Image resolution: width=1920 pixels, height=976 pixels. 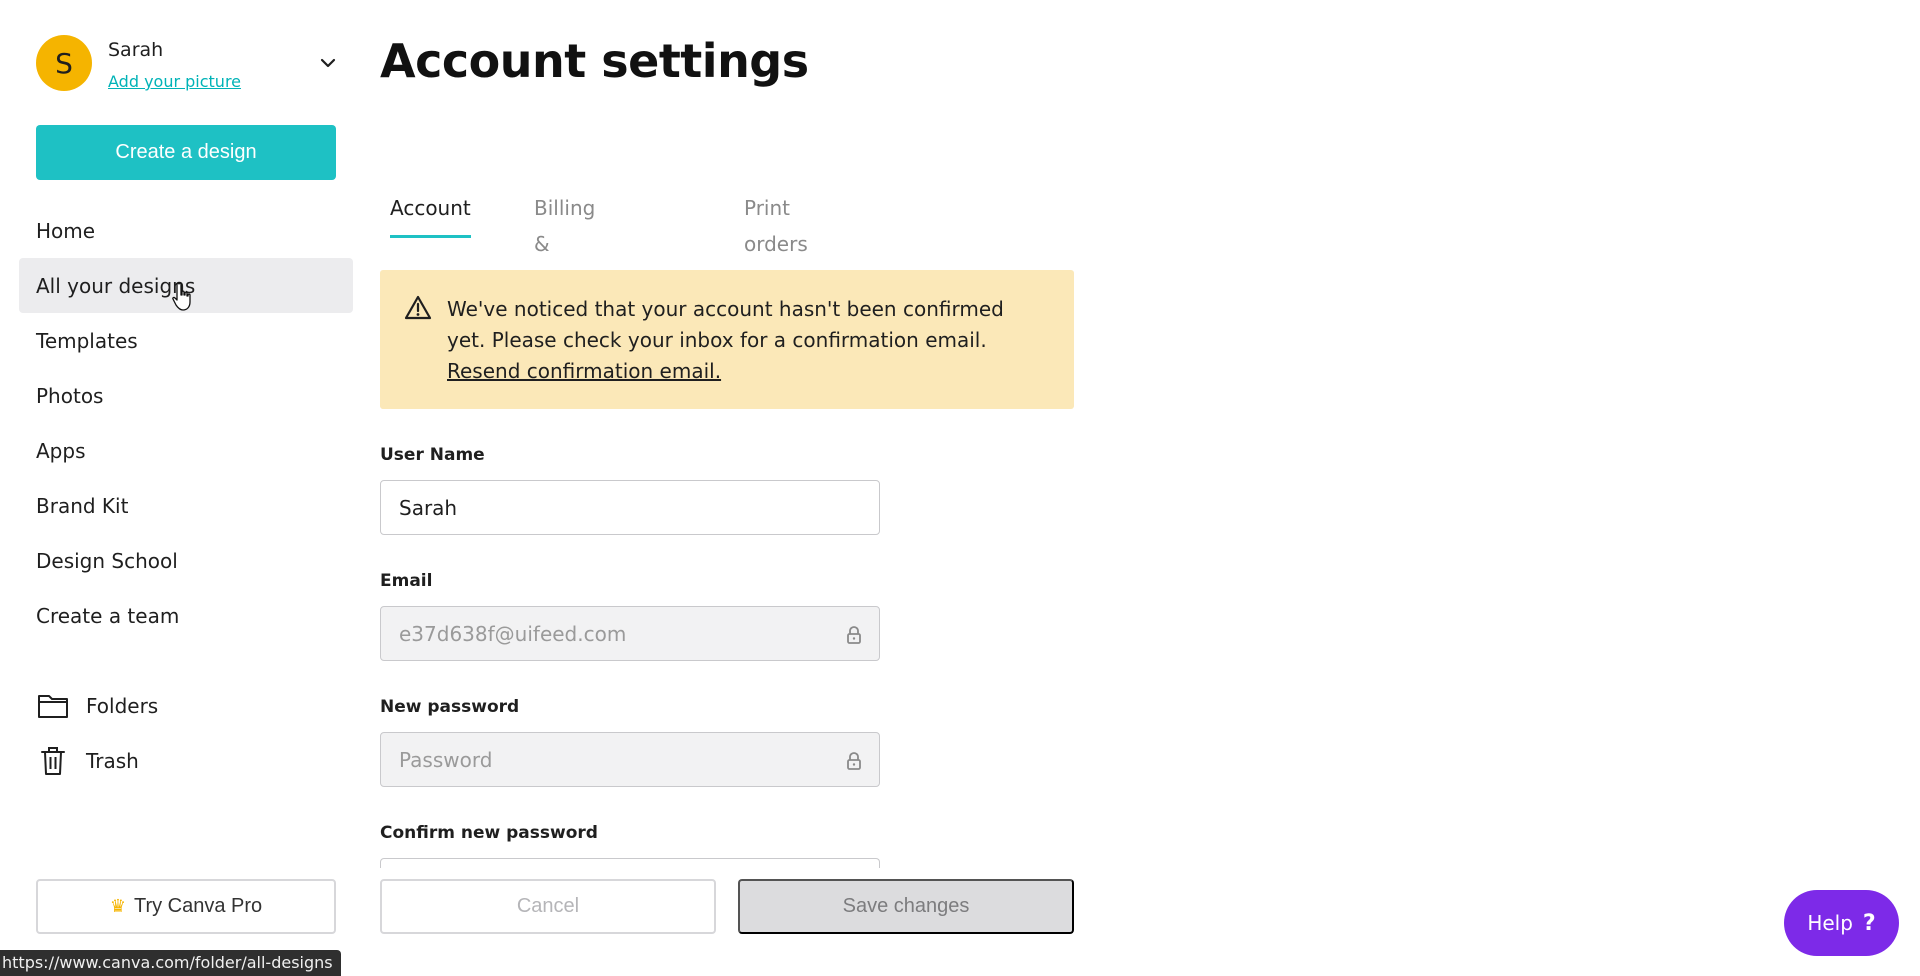 What do you see at coordinates (513, 633) in the screenshot?
I see `email-value: e37d638f@uifeed.com` at bounding box center [513, 633].